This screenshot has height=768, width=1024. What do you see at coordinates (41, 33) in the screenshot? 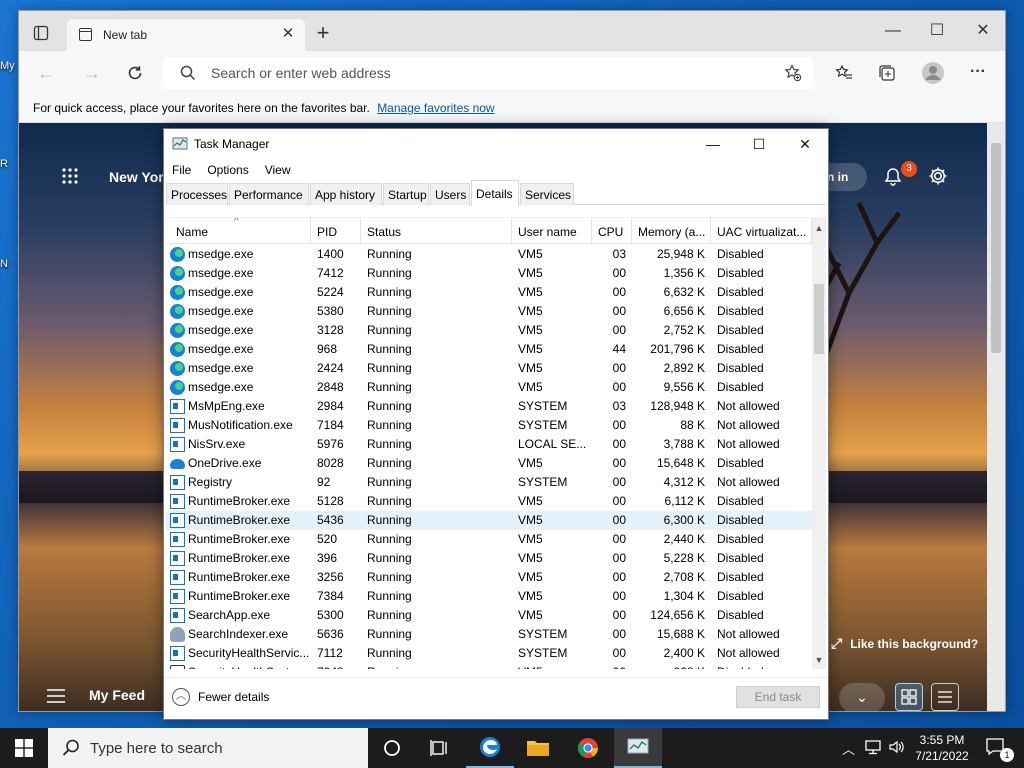
I see `tab-actions-icon` at bounding box center [41, 33].